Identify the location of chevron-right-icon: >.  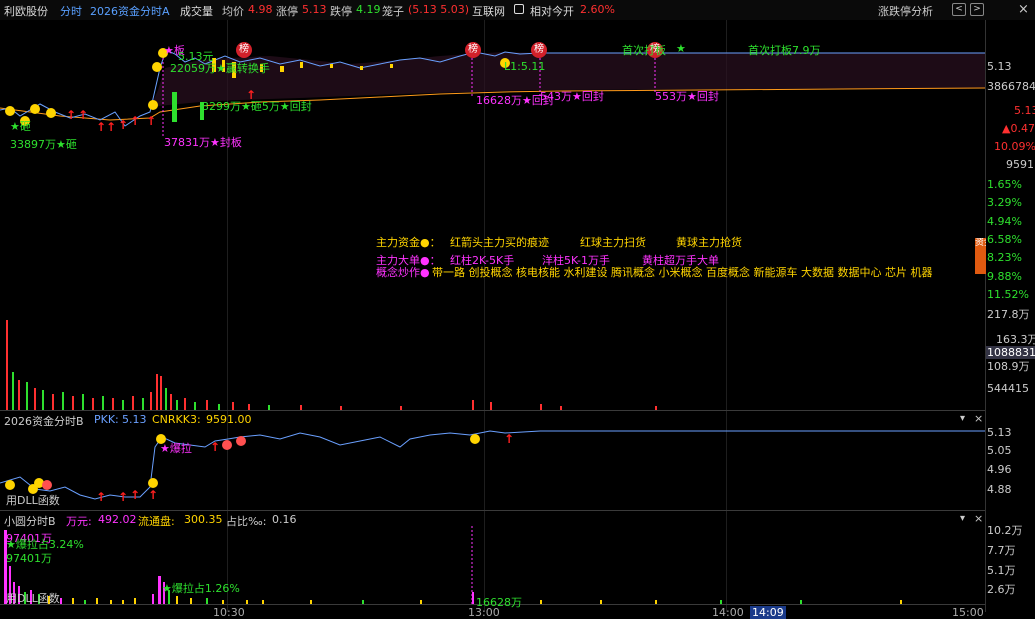
(977, 9).